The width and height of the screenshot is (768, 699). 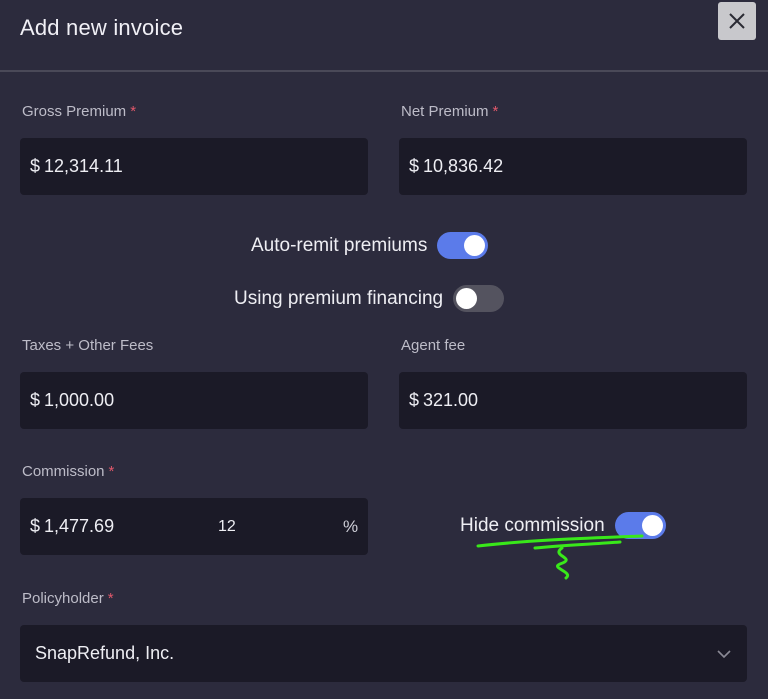 I want to click on commission-value: 1,477.69, so click(x=79, y=526).